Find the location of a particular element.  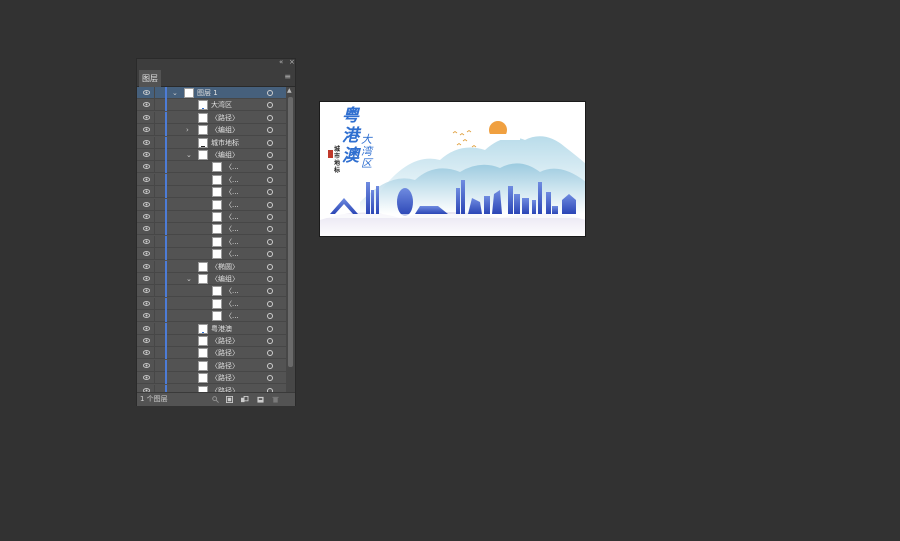

scroll-thumb is located at coordinates (290, 232).